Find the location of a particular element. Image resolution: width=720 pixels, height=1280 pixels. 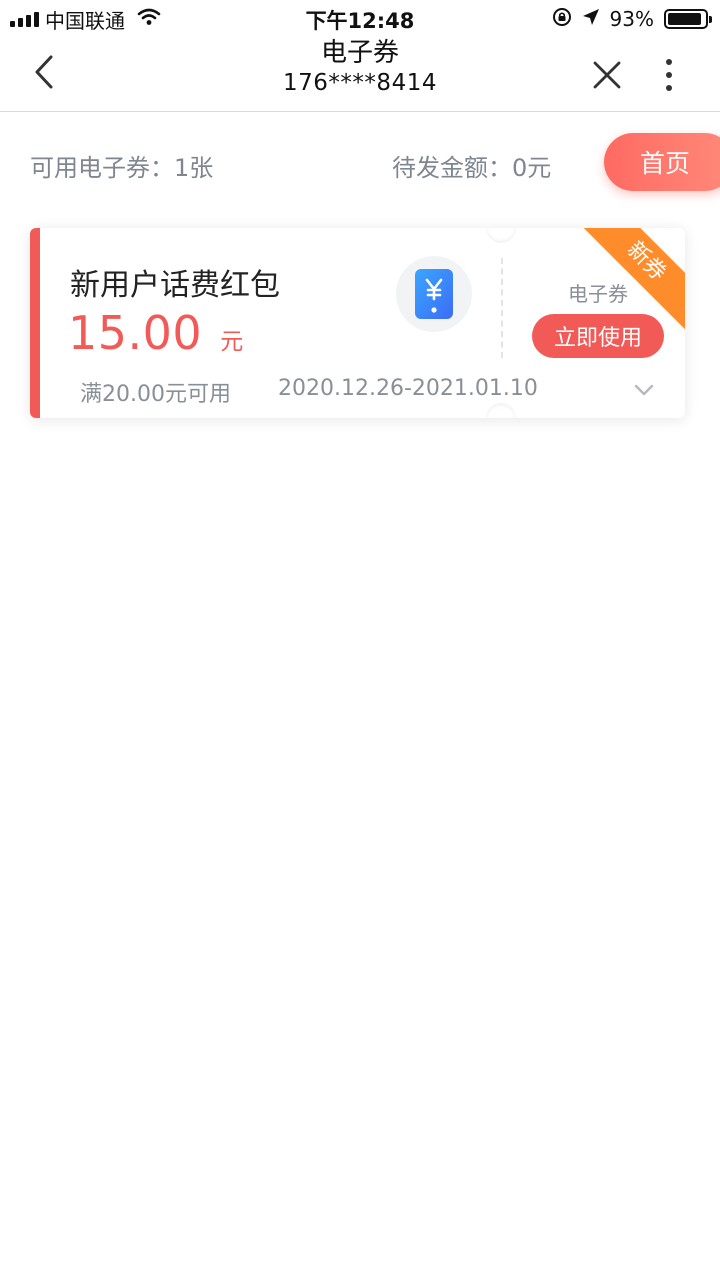

battery-level is located at coordinates (685, 19).